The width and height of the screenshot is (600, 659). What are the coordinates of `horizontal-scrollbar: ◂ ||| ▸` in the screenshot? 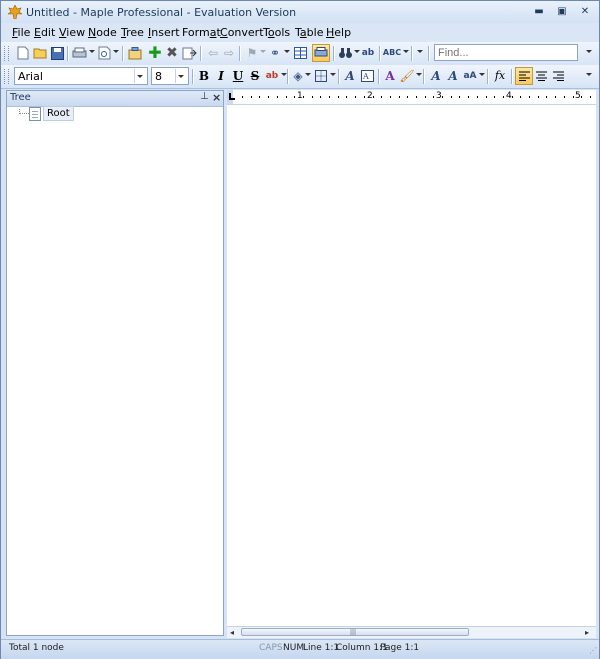 It's located at (411, 632).